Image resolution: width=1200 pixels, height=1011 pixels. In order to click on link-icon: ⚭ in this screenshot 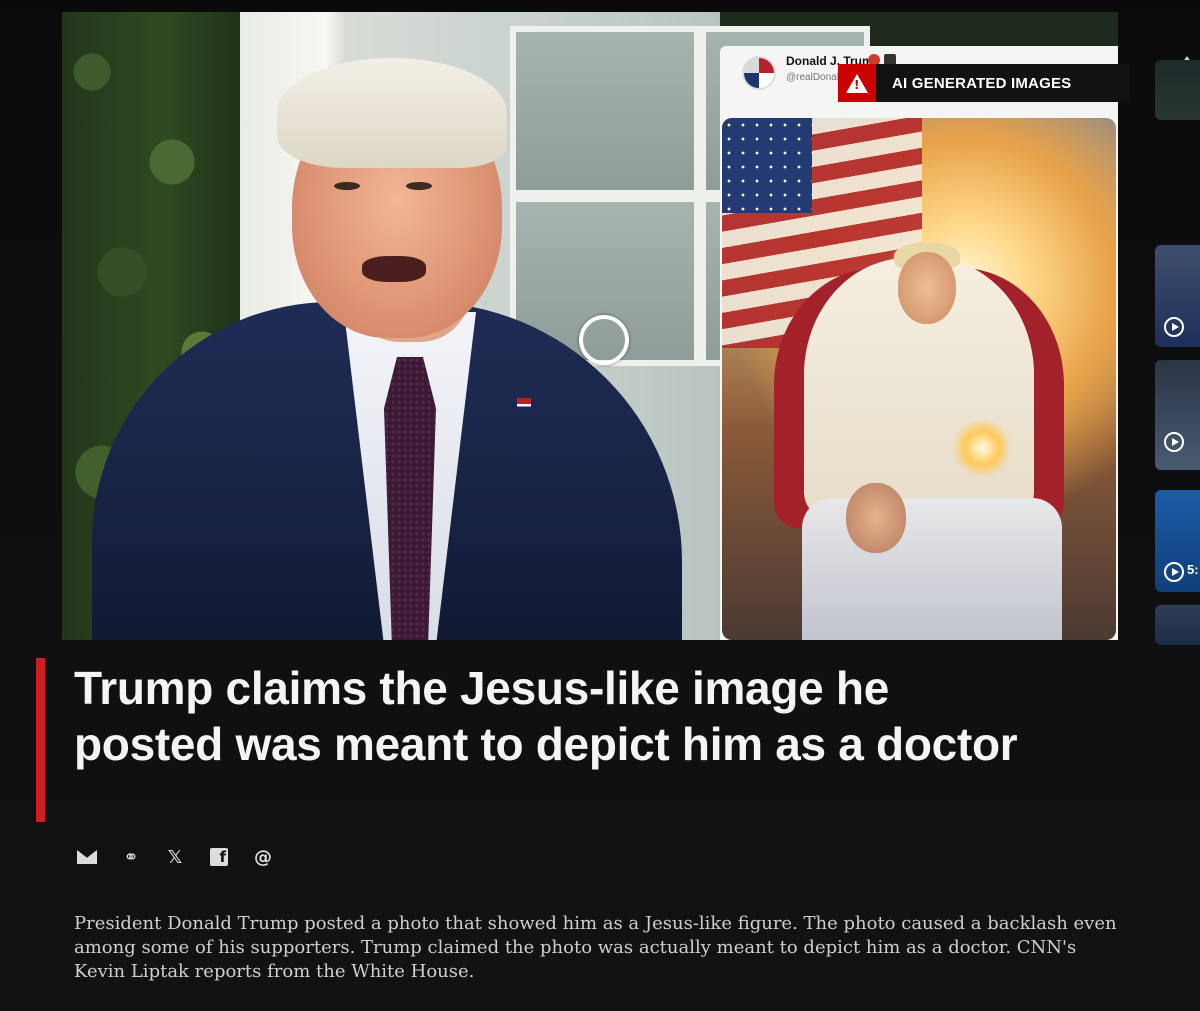, I will do `click(131, 857)`.